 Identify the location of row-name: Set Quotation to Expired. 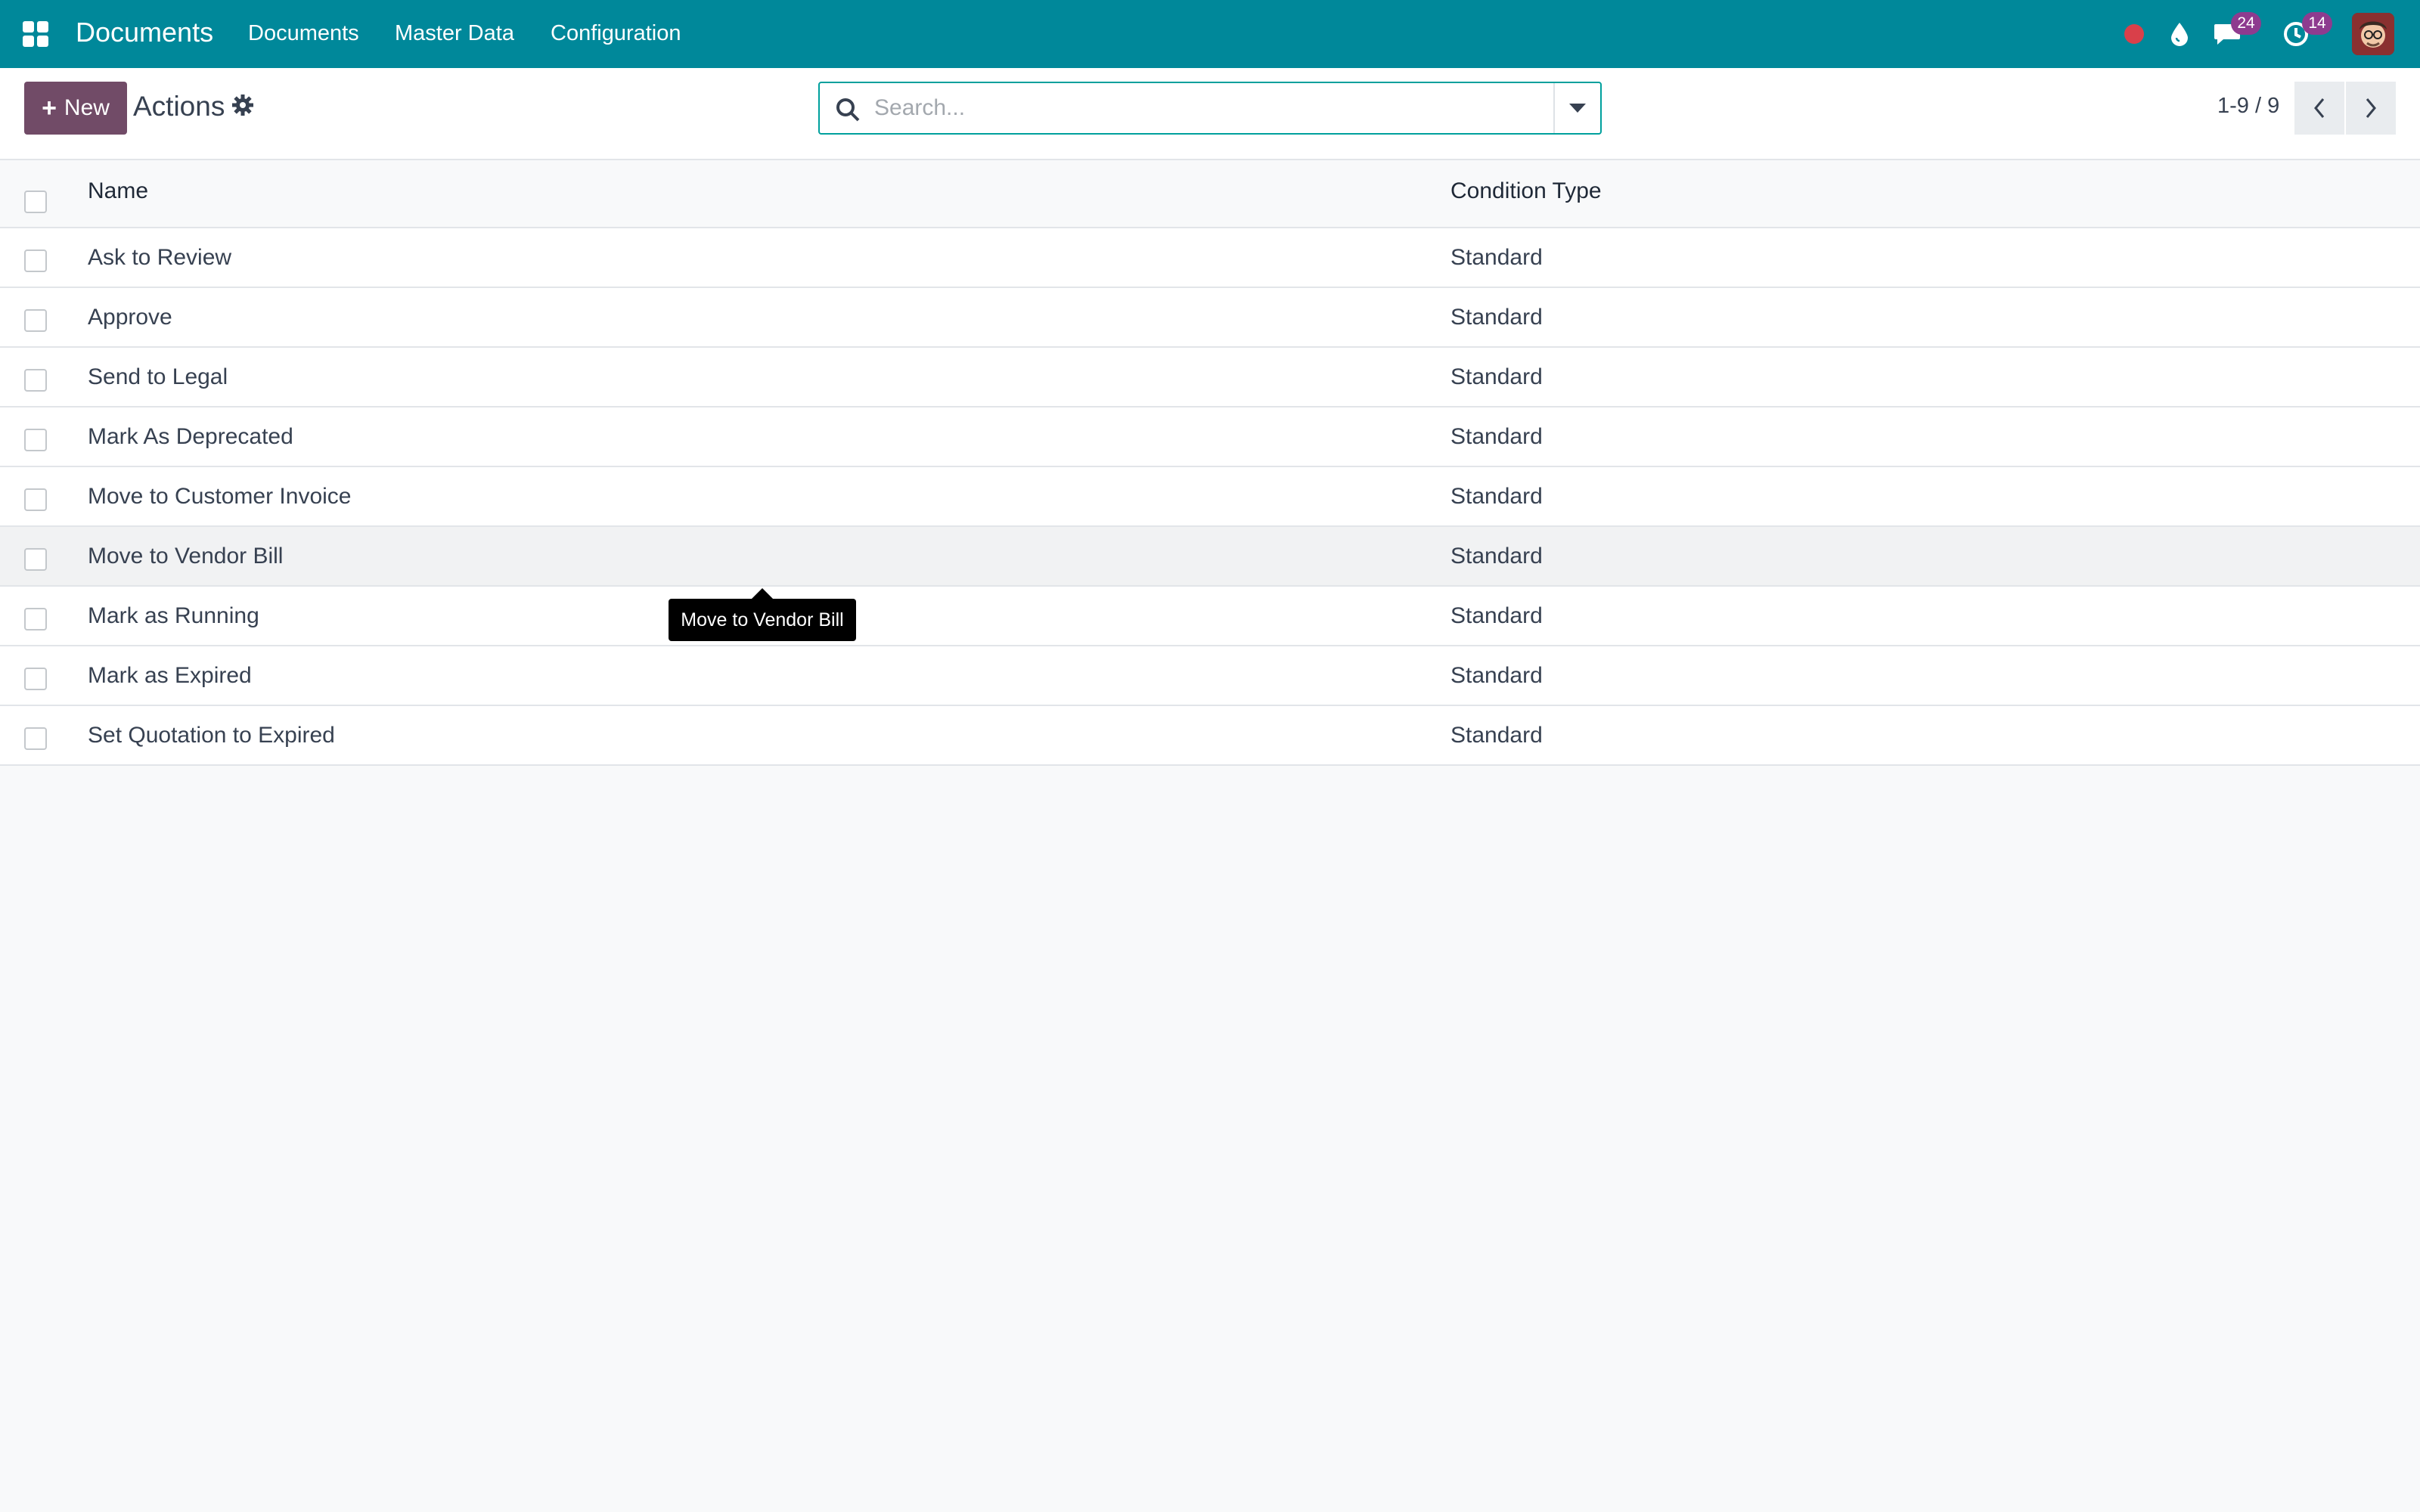
(211, 735).